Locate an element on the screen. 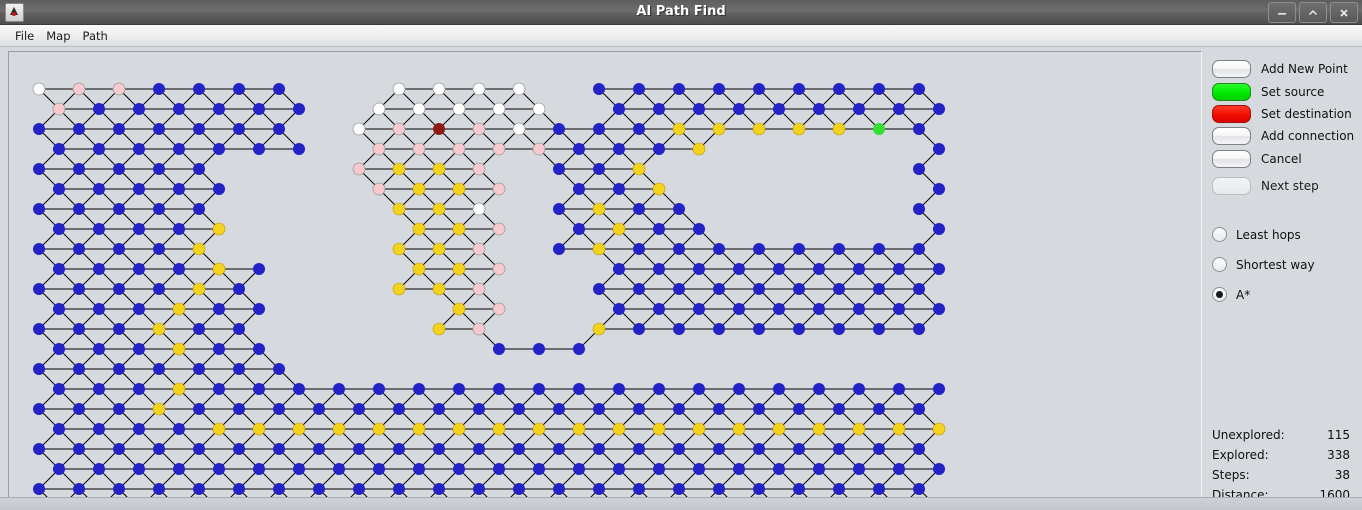 The width and height of the screenshot is (1362, 510). add-new-point-swatch is located at coordinates (1231, 69).